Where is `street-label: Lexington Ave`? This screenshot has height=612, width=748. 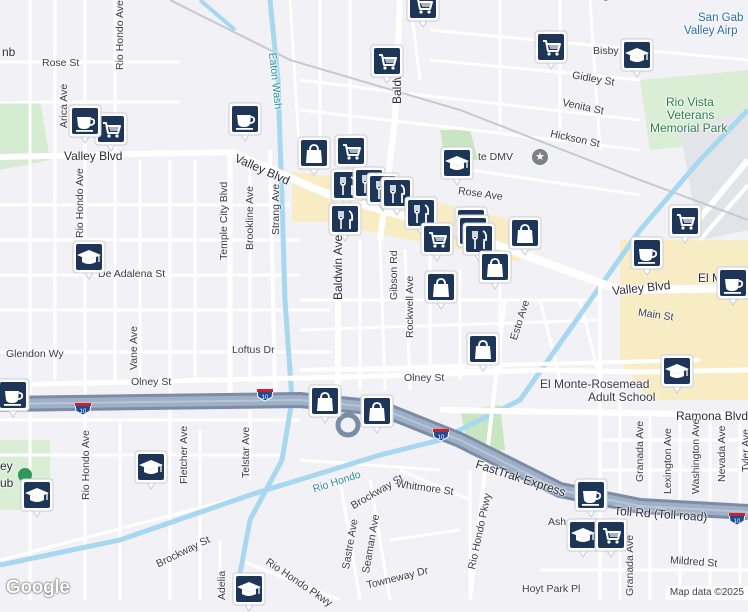
street-label: Lexington Ave is located at coordinates (668, 461).